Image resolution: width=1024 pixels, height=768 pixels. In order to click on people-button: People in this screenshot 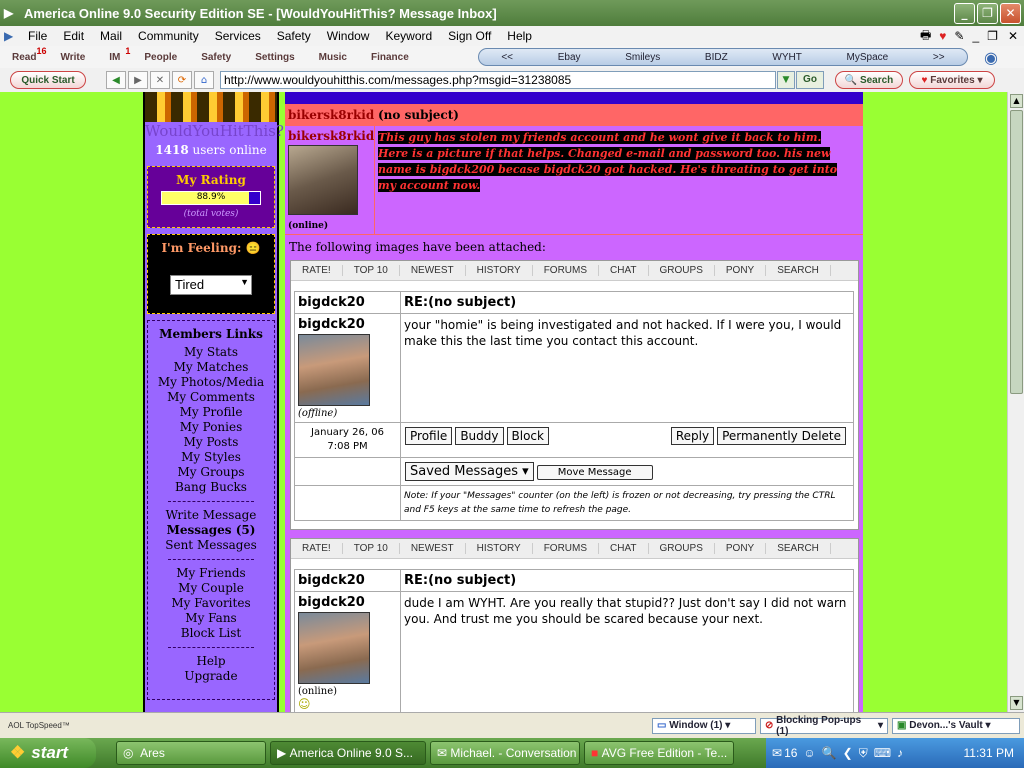, I will do `click(160, 57)`.